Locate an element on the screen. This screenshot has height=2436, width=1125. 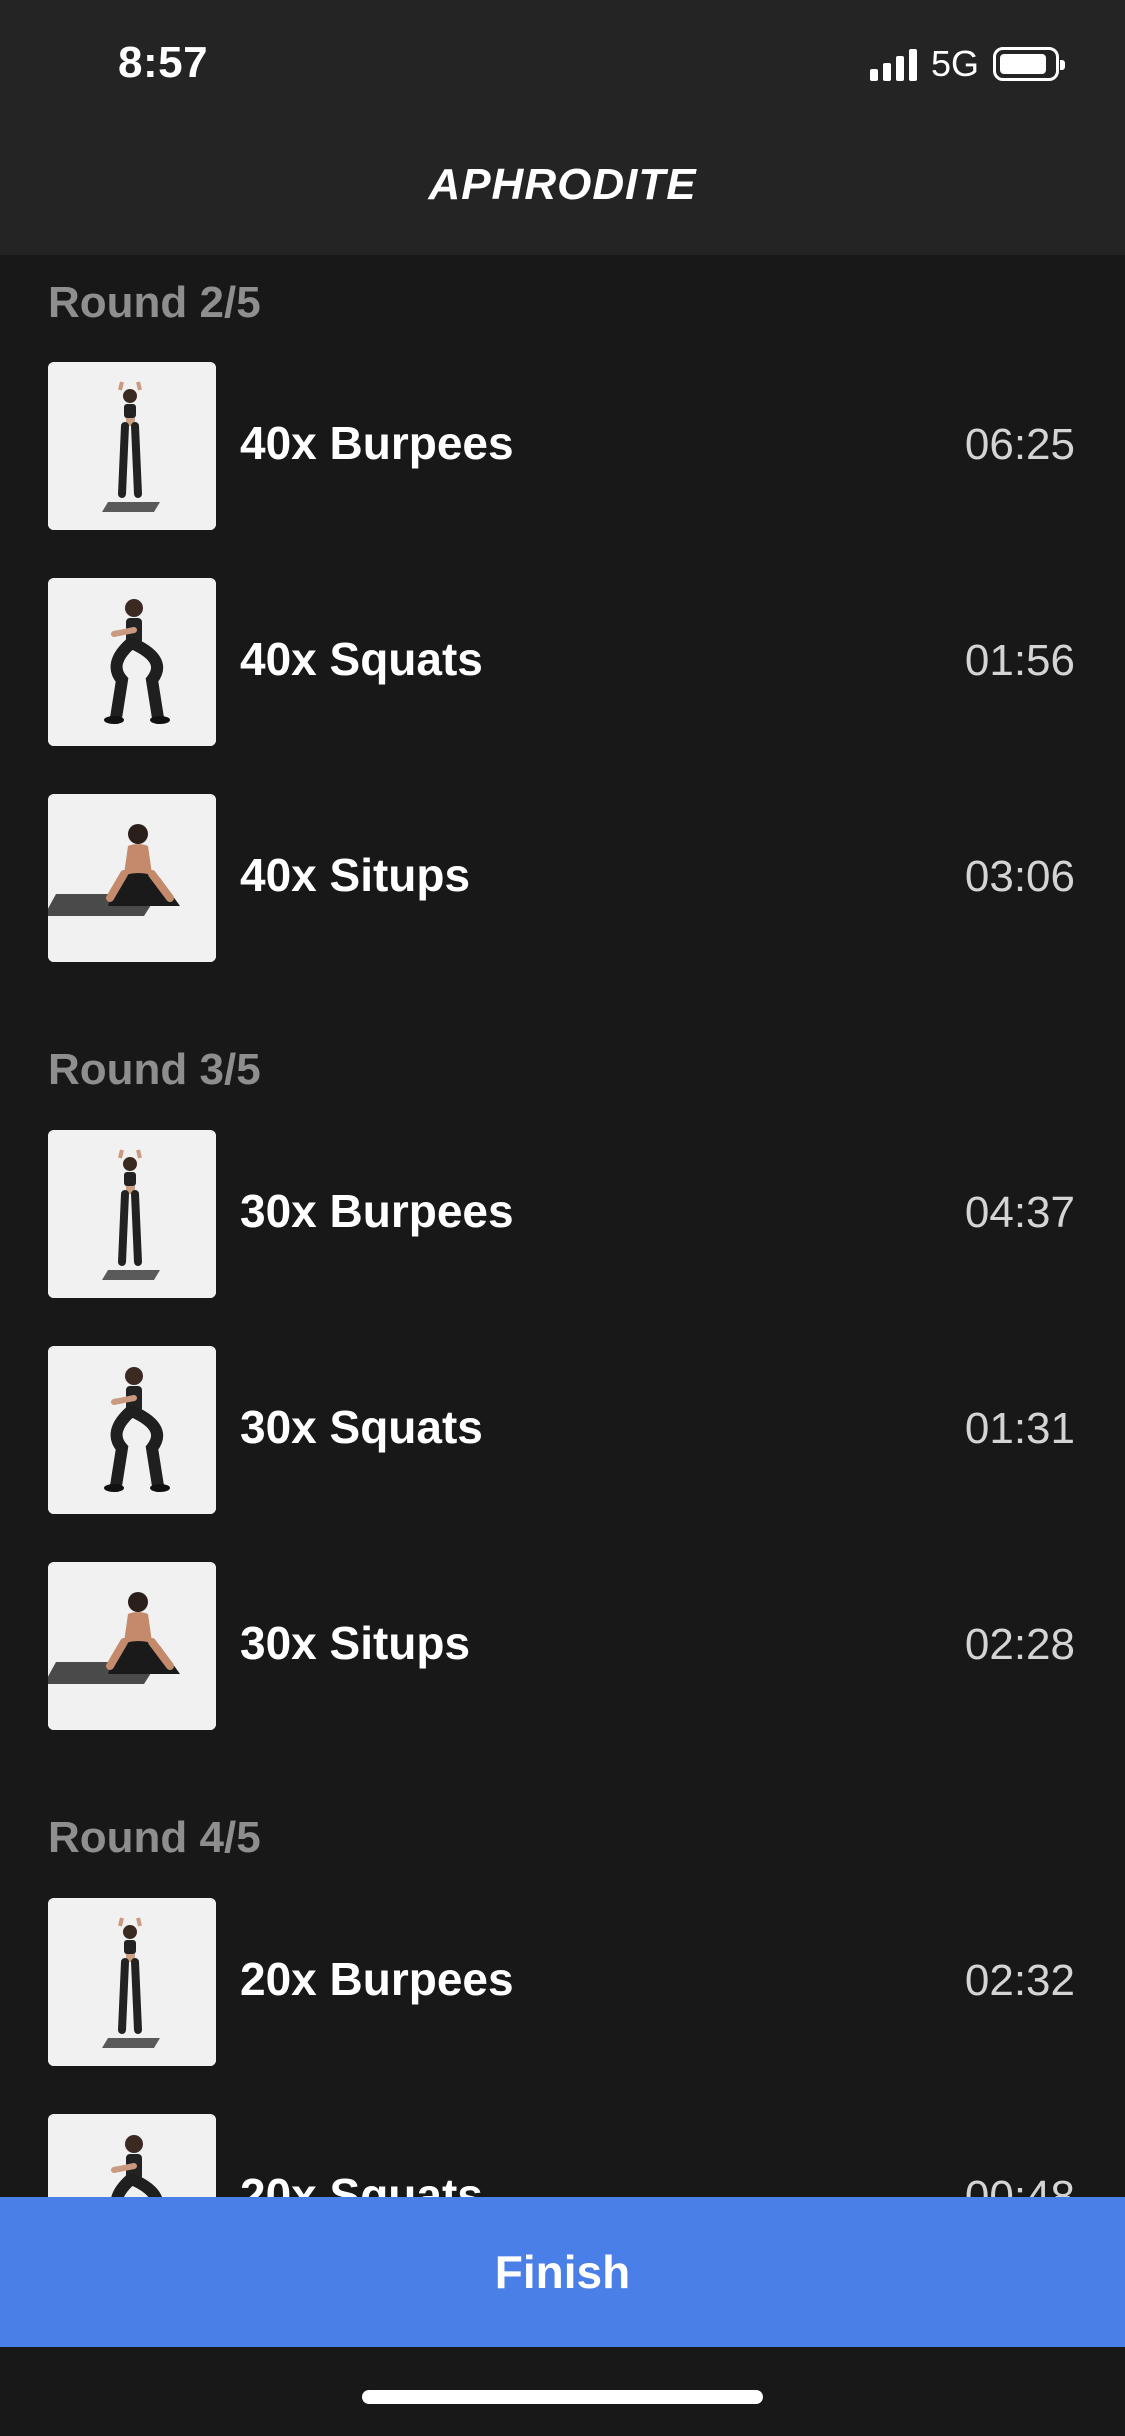
exercise-row: 30x Burpees 04:37 is located at coordinates (562, 1214).